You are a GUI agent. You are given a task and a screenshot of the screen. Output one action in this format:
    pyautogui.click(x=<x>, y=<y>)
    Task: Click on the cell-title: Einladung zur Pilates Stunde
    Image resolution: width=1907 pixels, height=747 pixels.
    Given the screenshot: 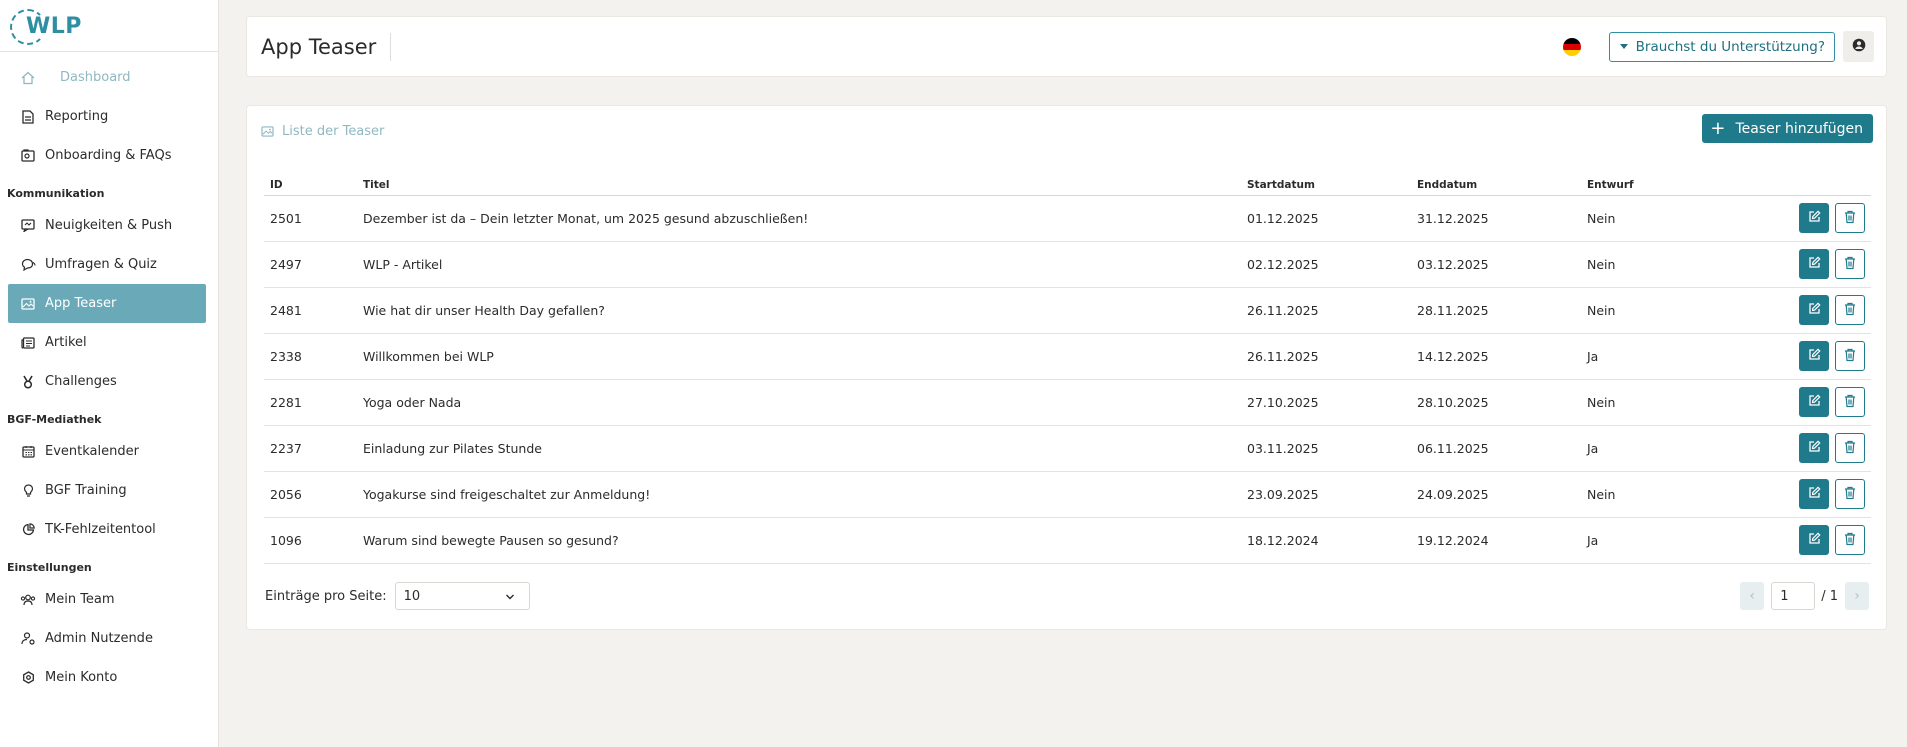 What is the action you would take?
    pyautogui.click(x=799, y=448)
    